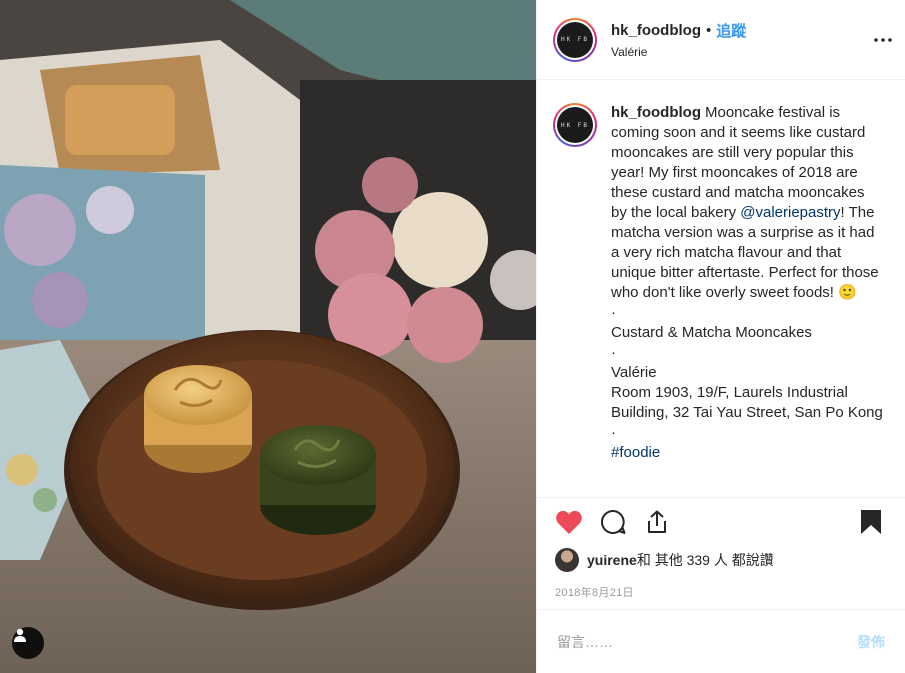 This screenshot has width=905, height=673. I want to click on share-button, so click(657, 522).